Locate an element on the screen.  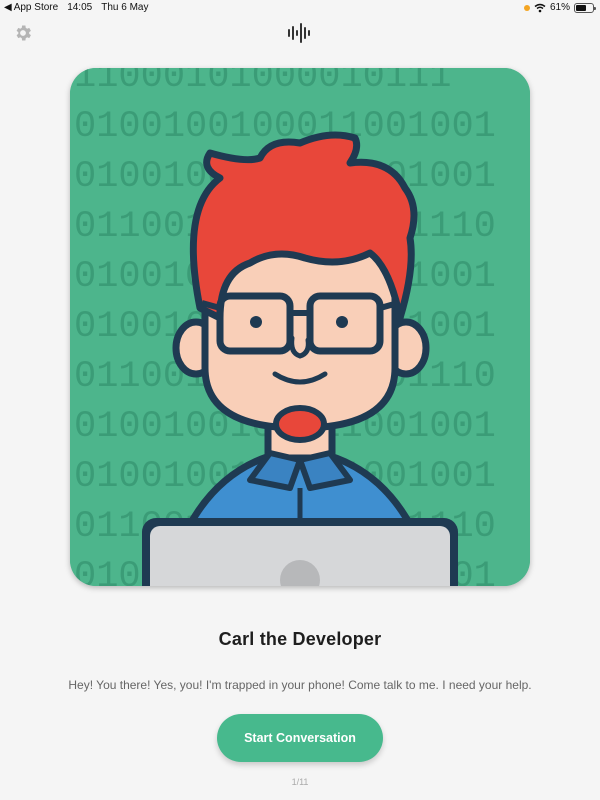
status-bar: ◀ App Store 14:05 Thu 6 May 61% is located at coordinates (300, 8).